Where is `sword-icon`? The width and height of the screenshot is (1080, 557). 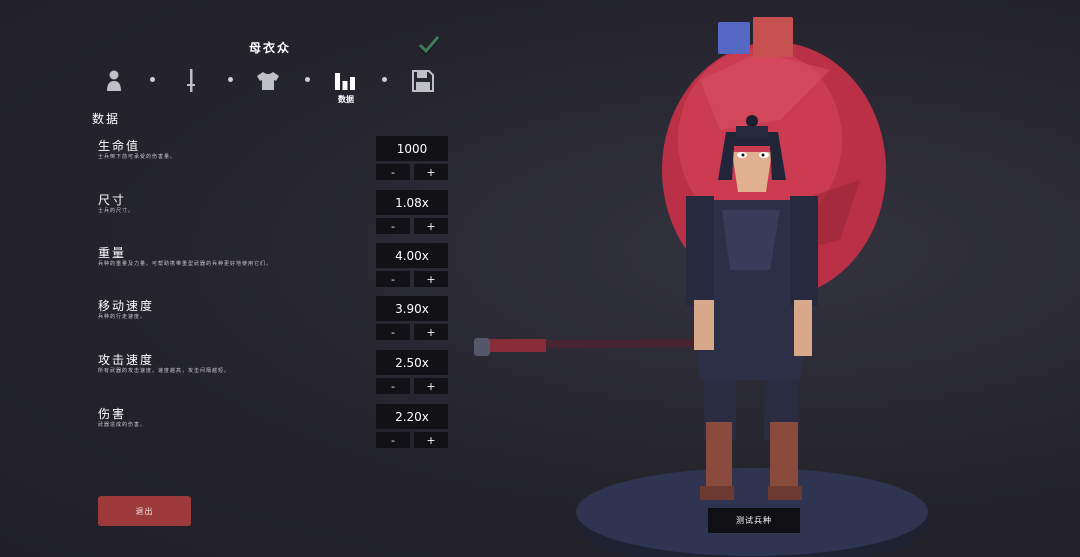
sword-icon is located at coordinates (191, 80).